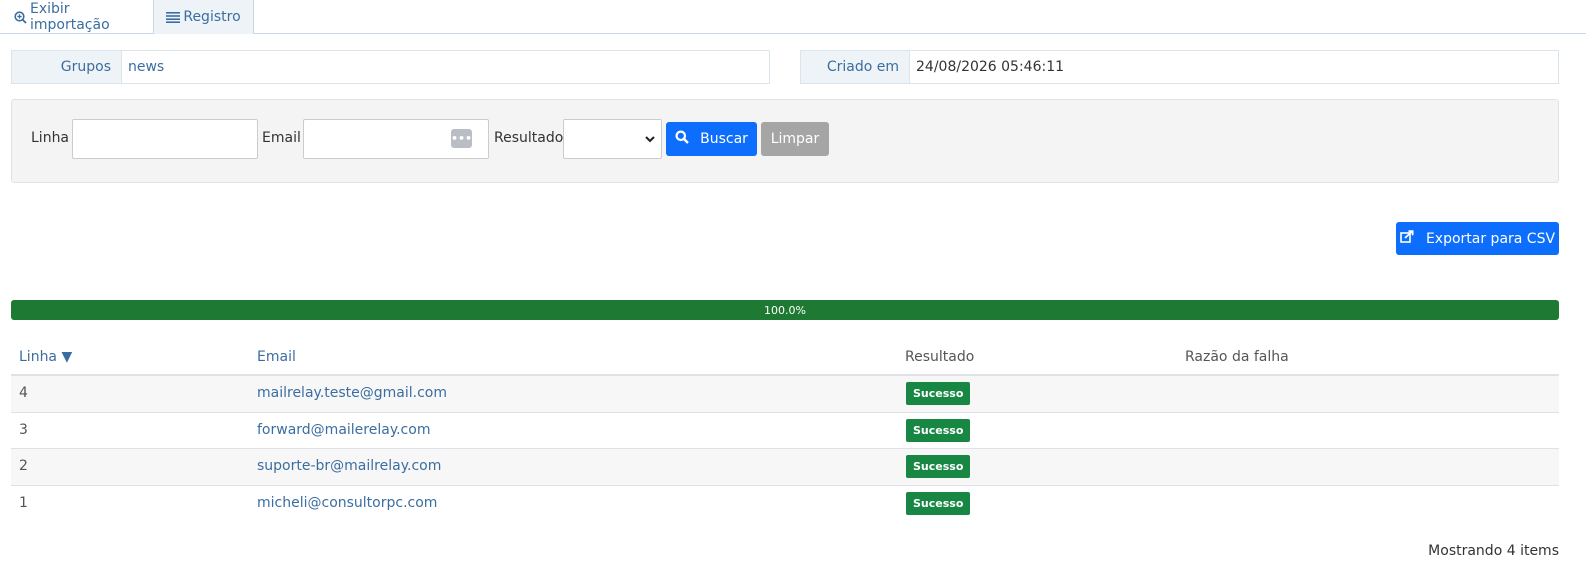 The height and width of the screenshot is (578, 1586). I want to click on table-row: 2 suporte-br@mailrelay.com Sucesso, so click(785, 467).